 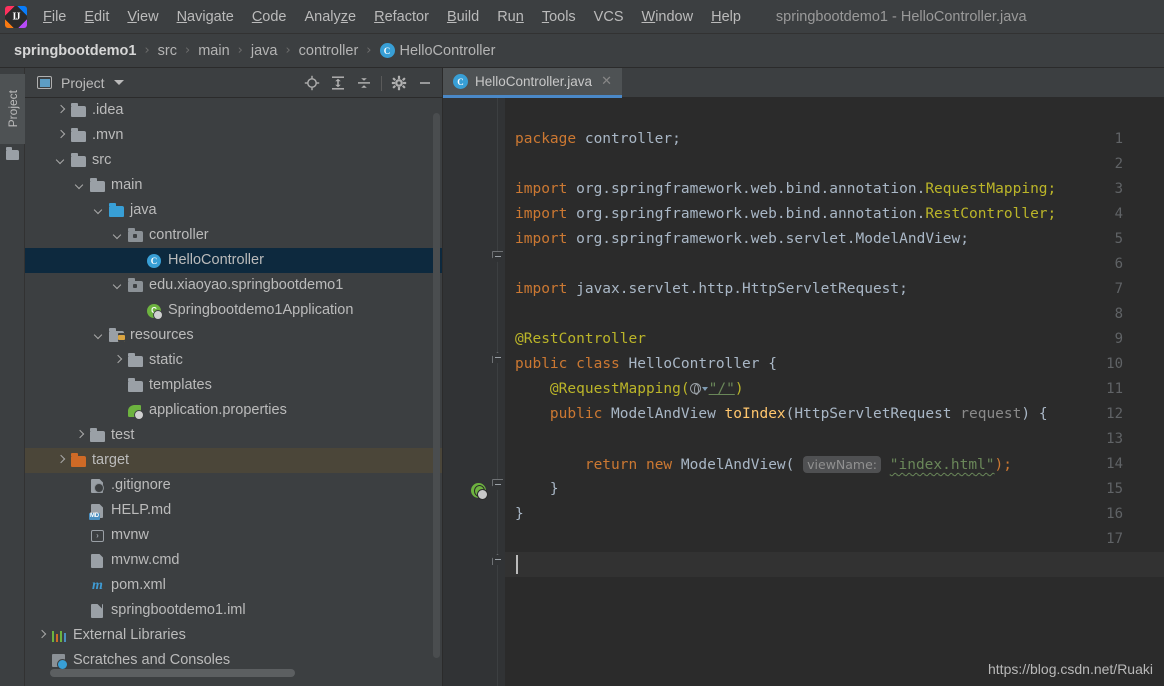 What do you see at coordinates (772, 364) in the screenshot?
I see `open-brace: {` at bounding box center [772, 364].